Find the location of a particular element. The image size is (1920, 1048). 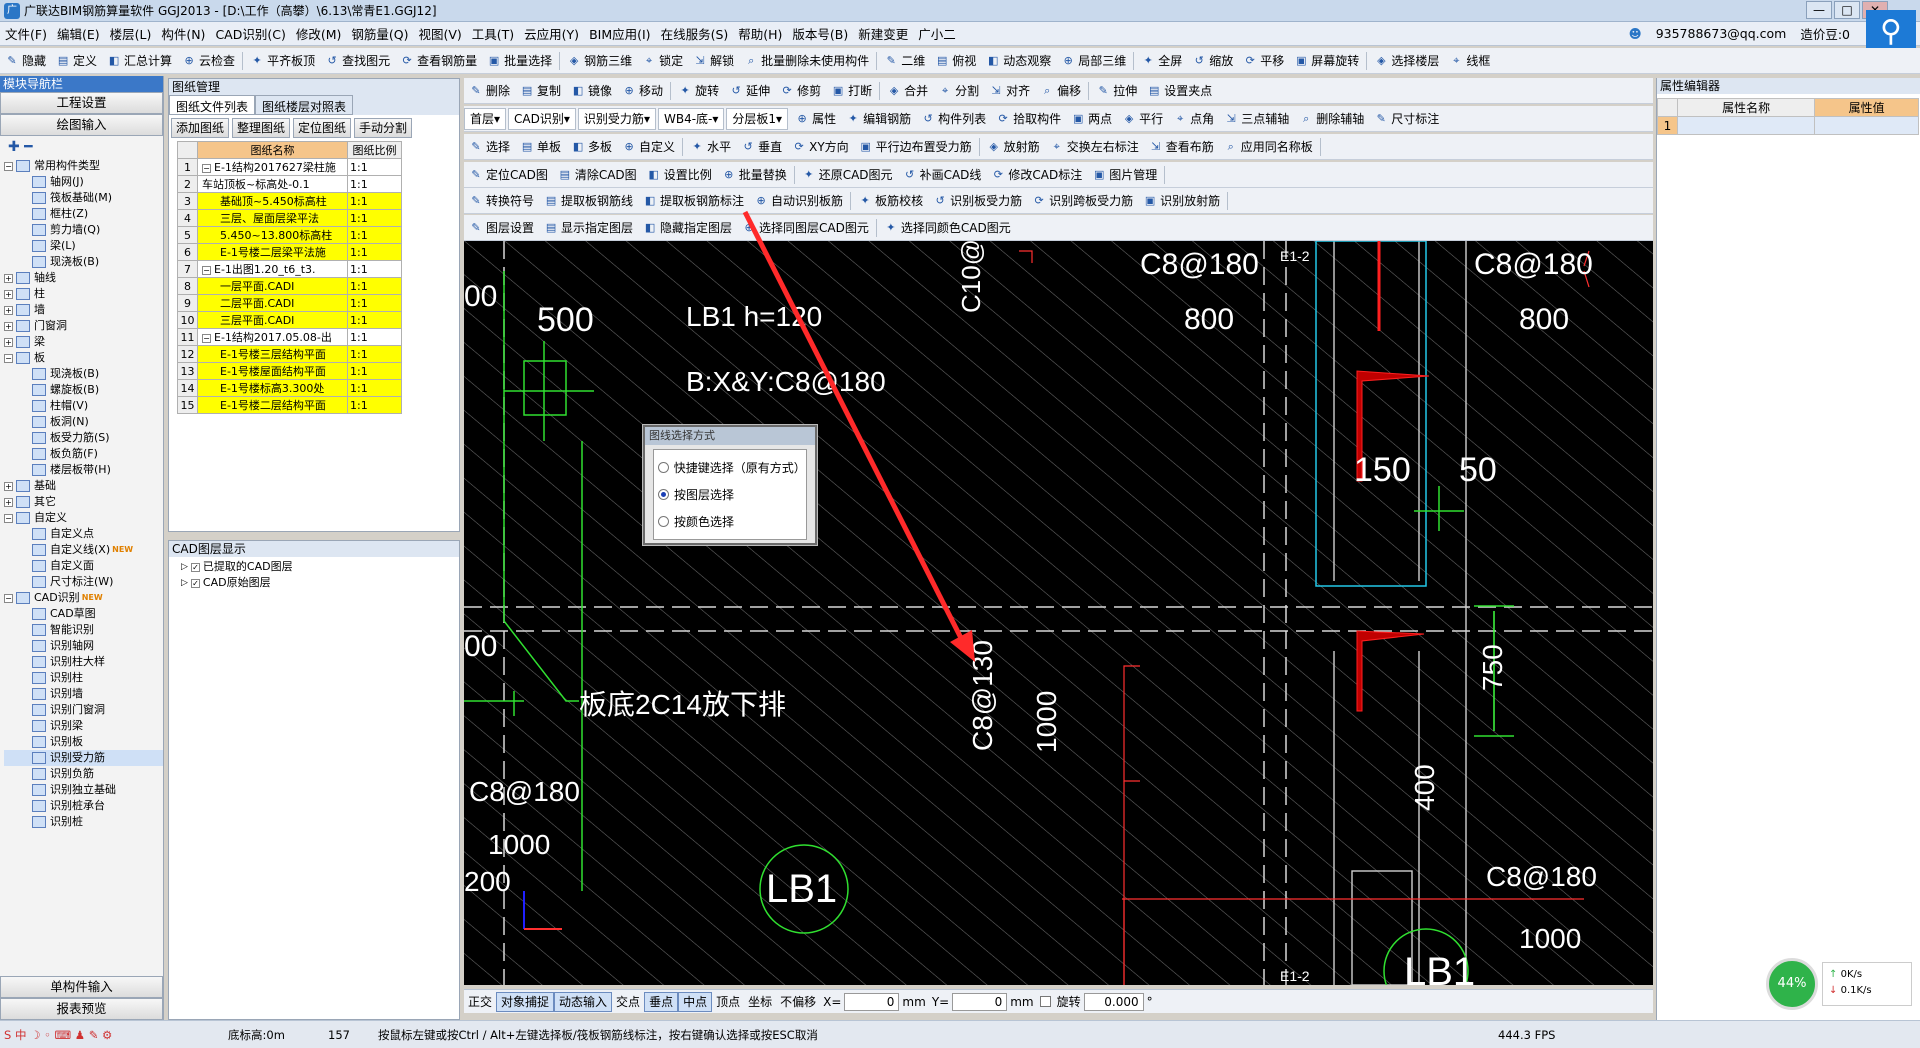

edit-button-3: ⊕ 移动 is located at coordinates (642, 91).